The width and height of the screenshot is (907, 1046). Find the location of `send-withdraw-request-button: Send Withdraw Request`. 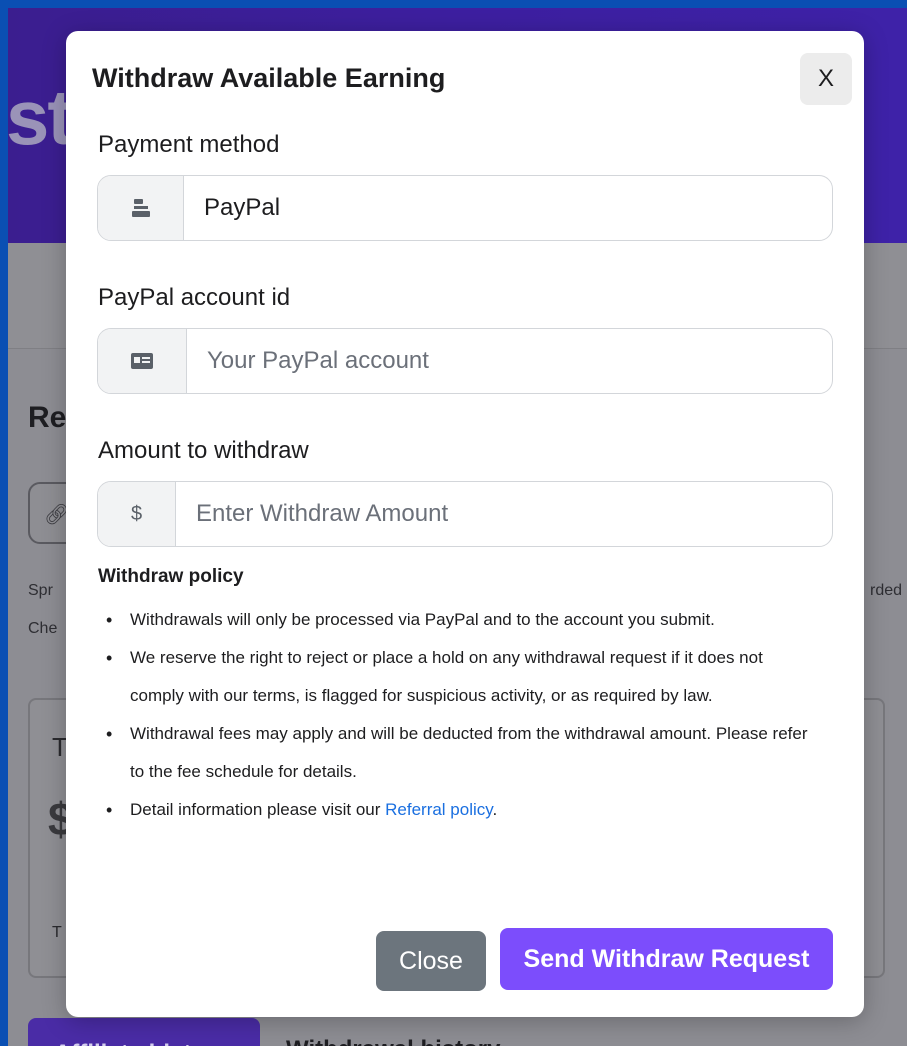

send-withdraw-request-button: Send Withdraw Request is located at coordinates (666, 959).